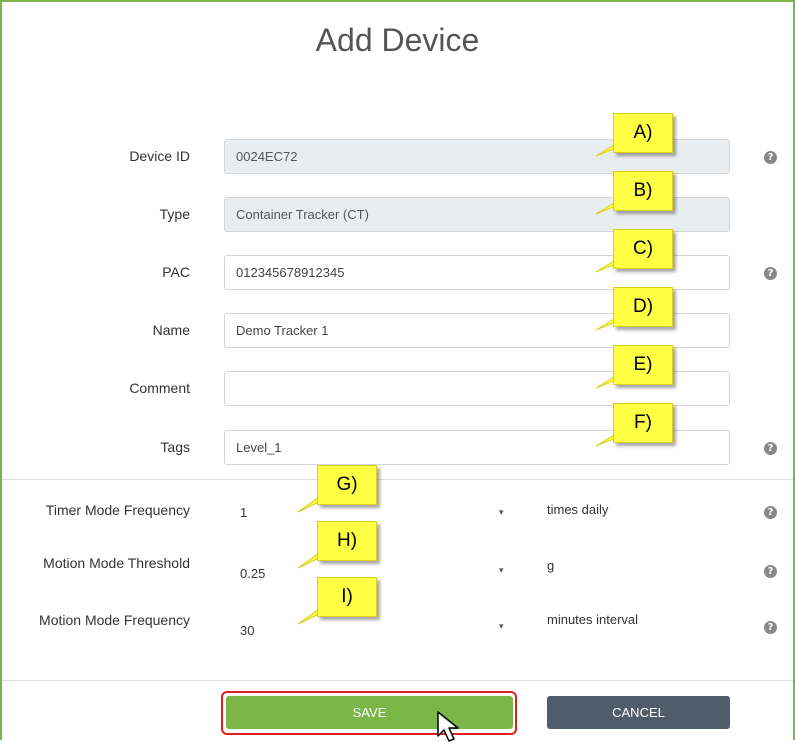 Image resolution: width=795 pixels, height=742 pixels. I want to click on callout-e: E), so click(643, 365).